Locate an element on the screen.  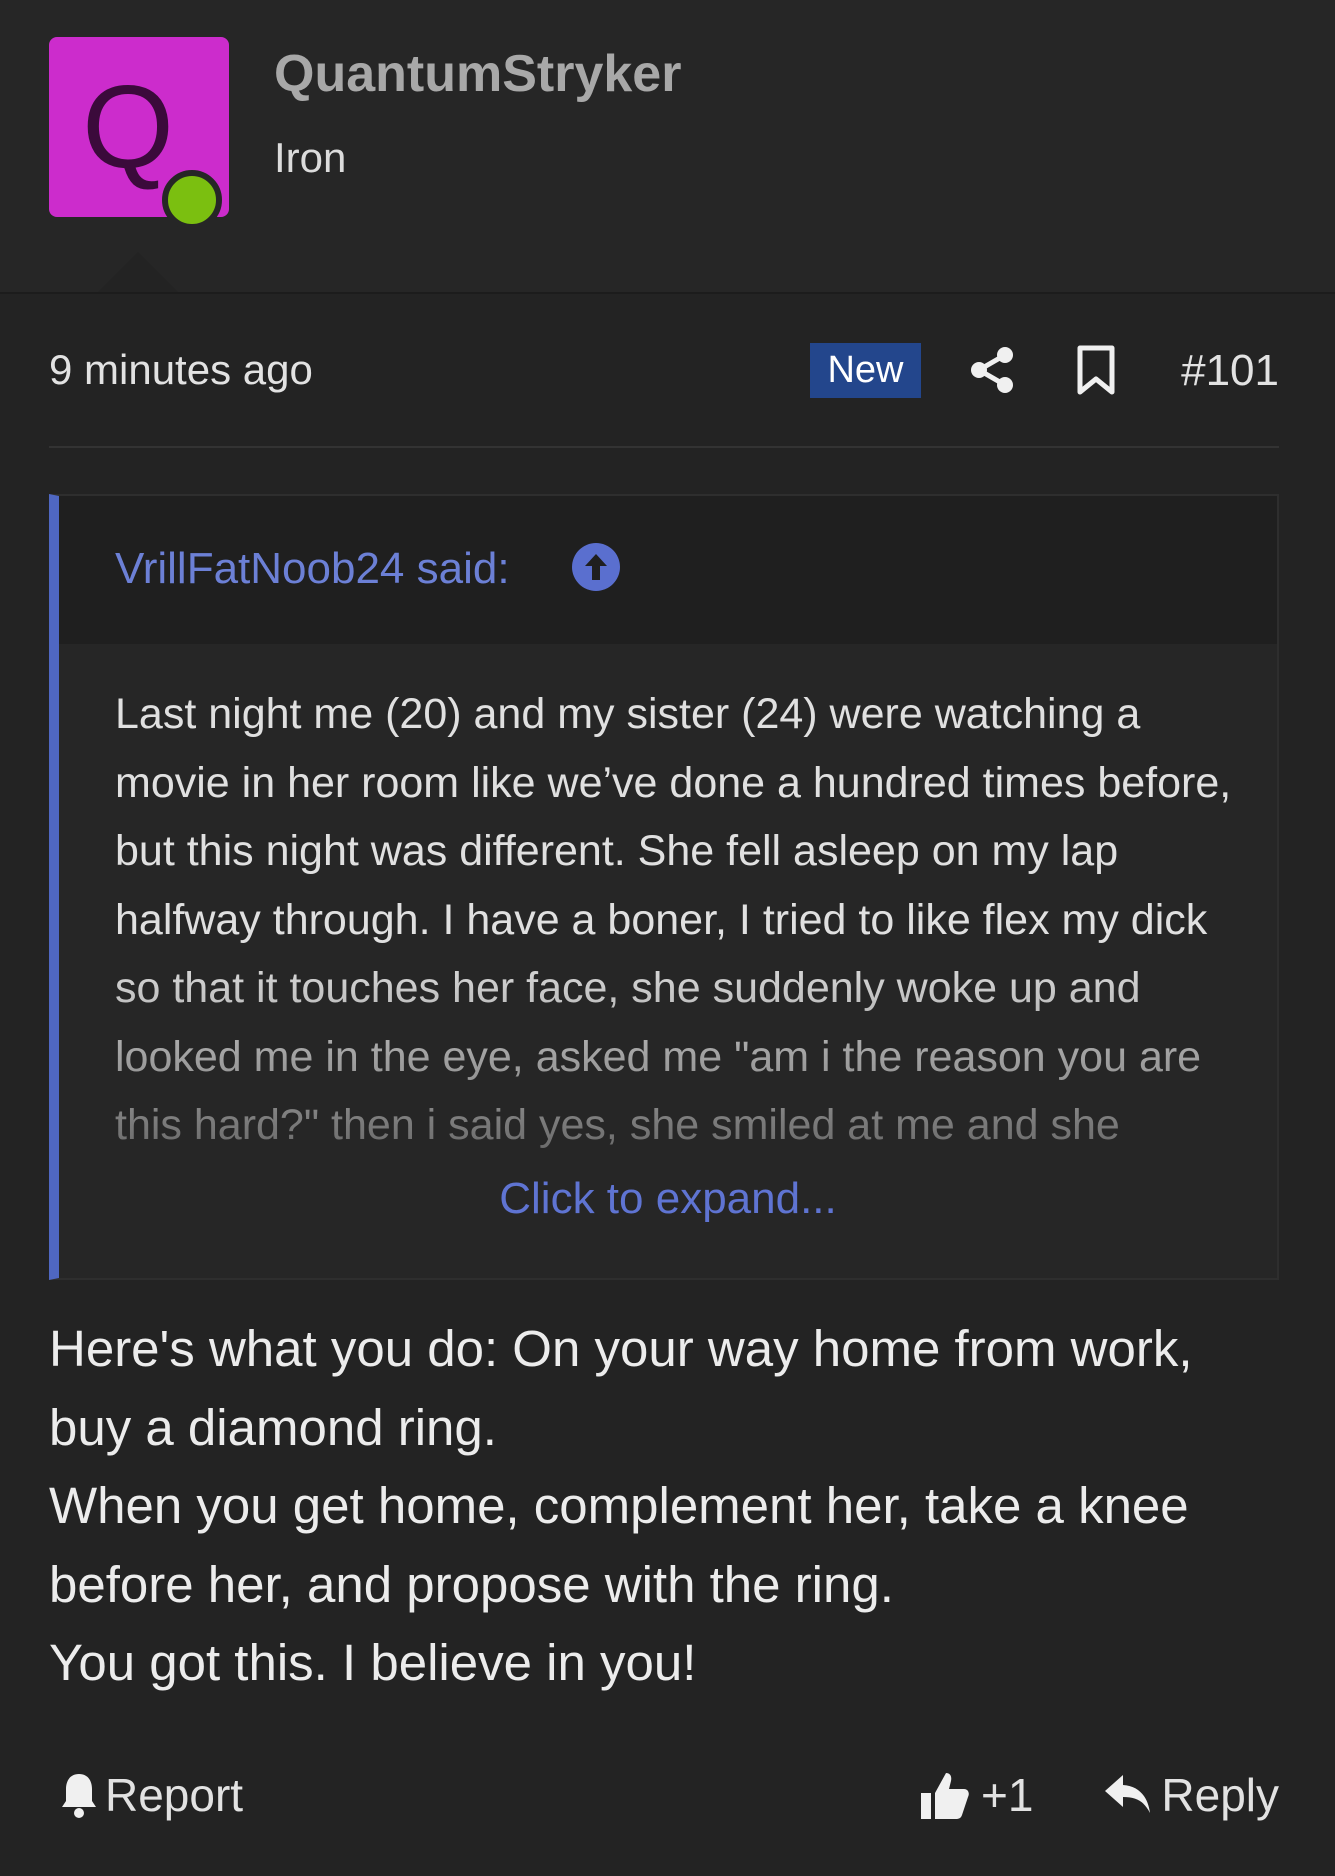
post-actions-row: Report +1 Reply is located at coordinates (664, 1795).